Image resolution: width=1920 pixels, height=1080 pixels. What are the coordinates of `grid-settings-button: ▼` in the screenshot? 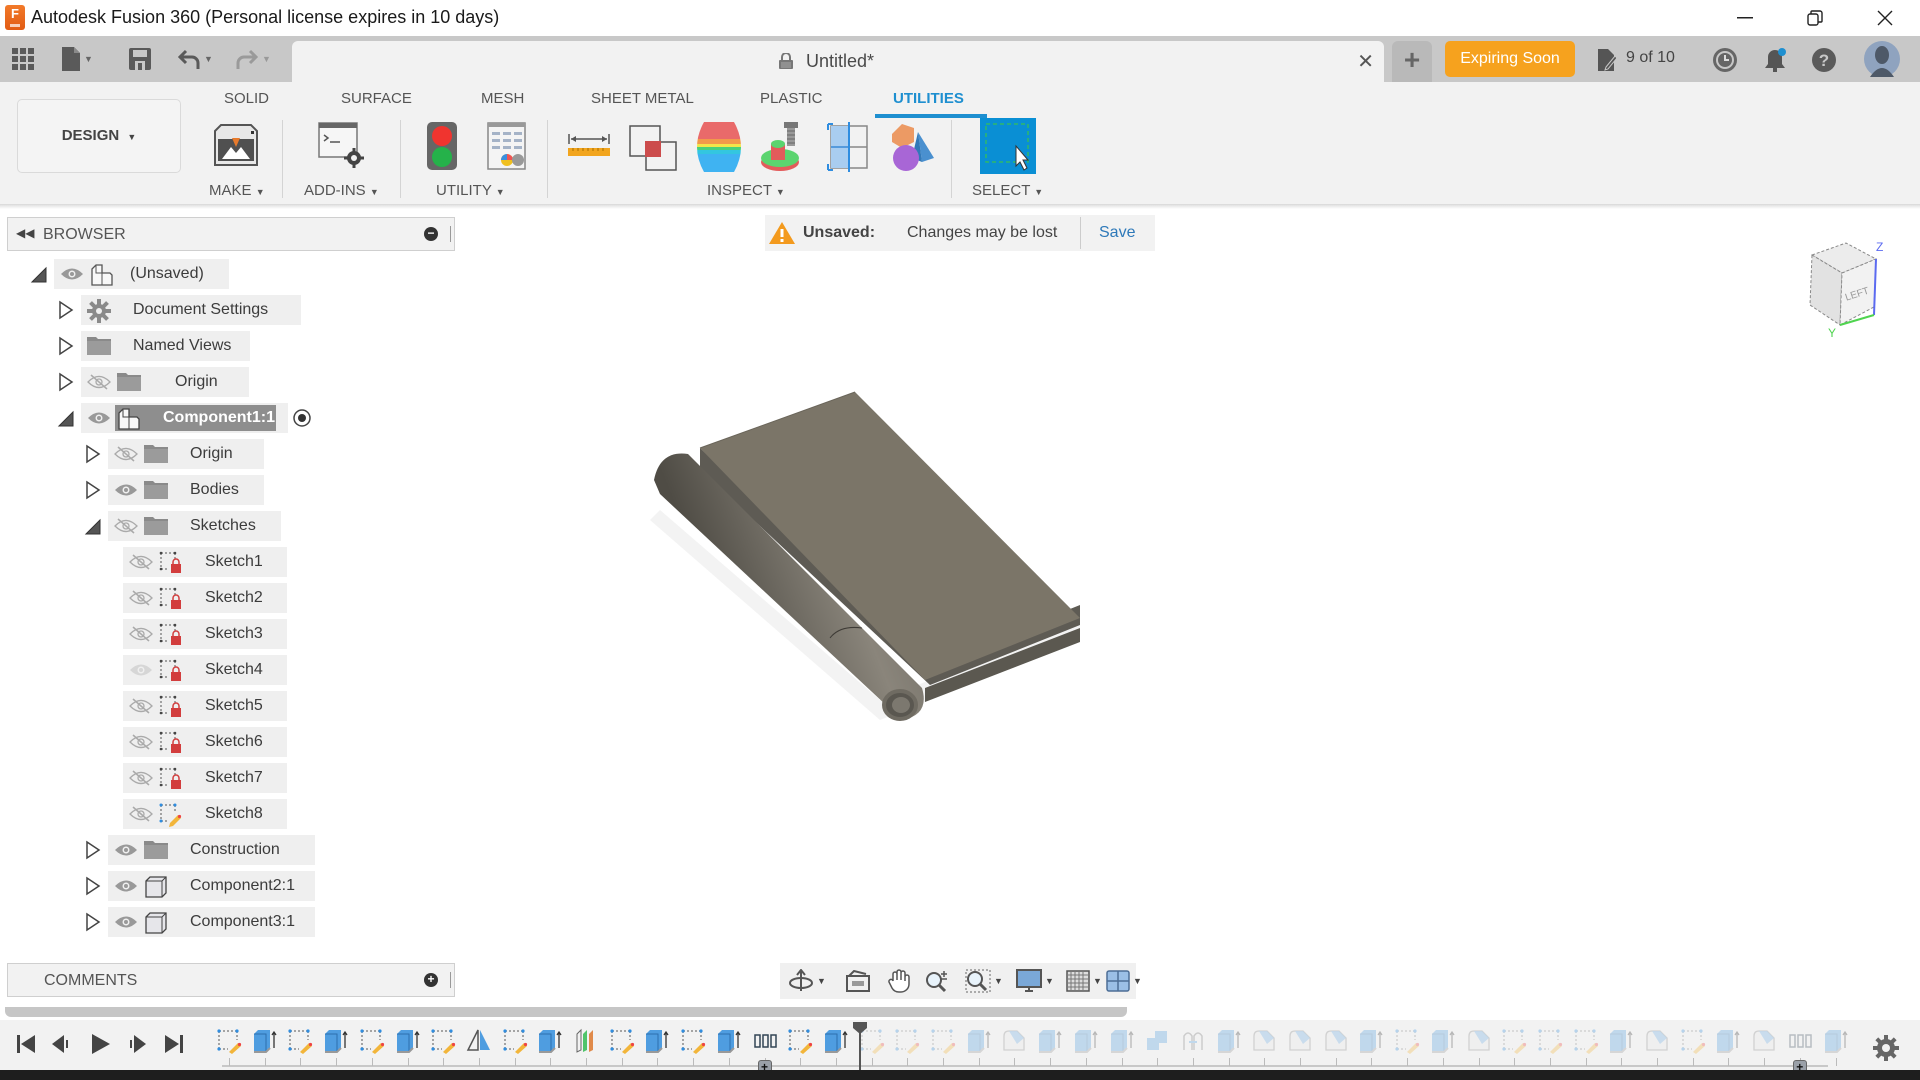 It's located at (1084, 981).